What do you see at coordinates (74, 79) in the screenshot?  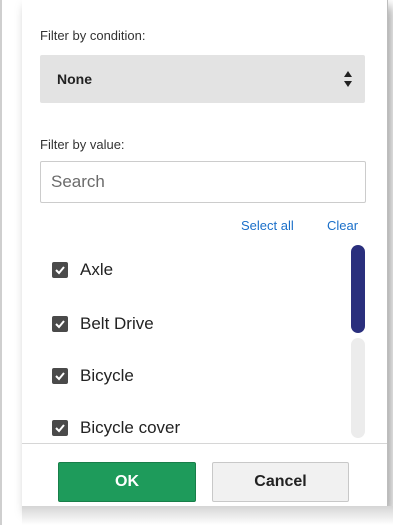 I see `condition-select-value: None` at bounding box center [74, 79].